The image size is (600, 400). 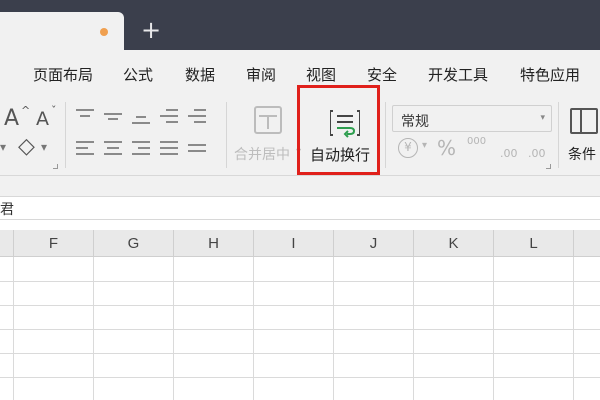 I want to click on menu-security: 安全, so click(x=382, y=74).